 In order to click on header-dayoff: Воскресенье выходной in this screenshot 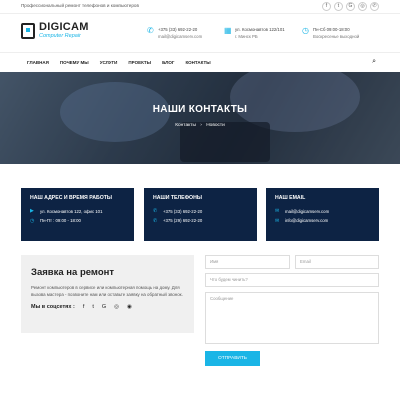, I will do `click(336, 36)`.